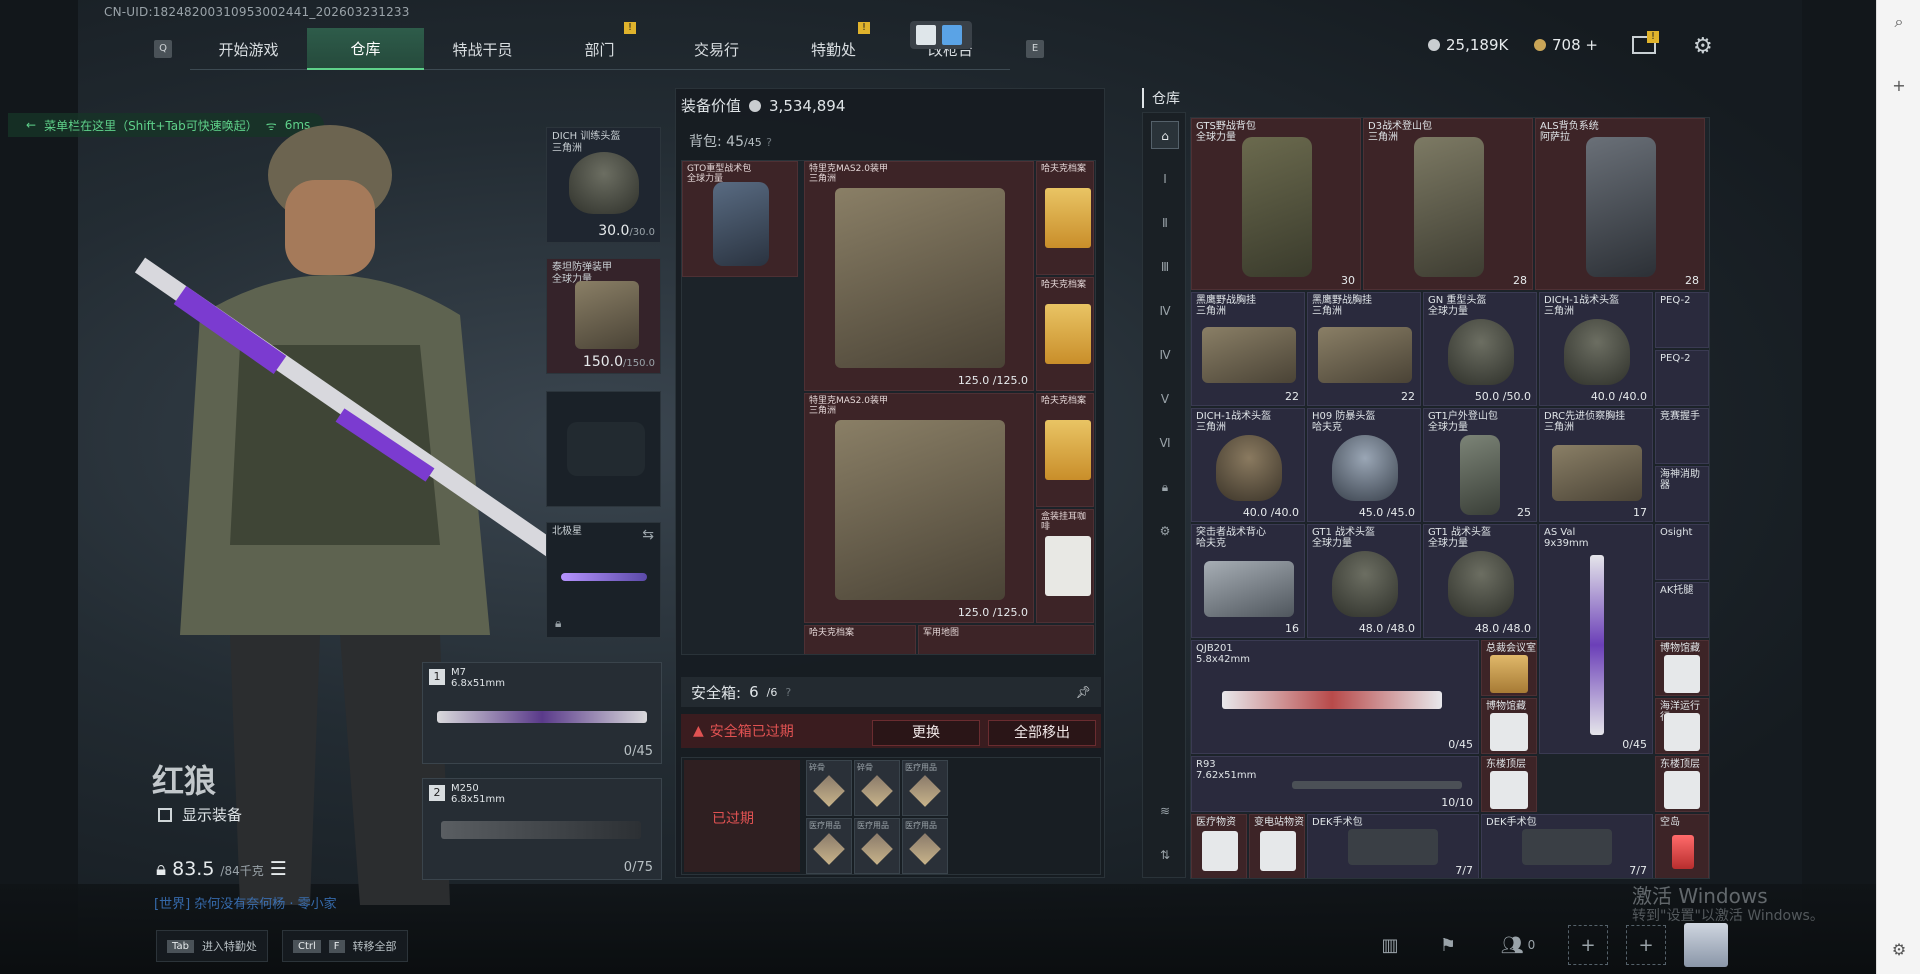  I want to click on warehouse-item: Osight, so click(1682, 552).